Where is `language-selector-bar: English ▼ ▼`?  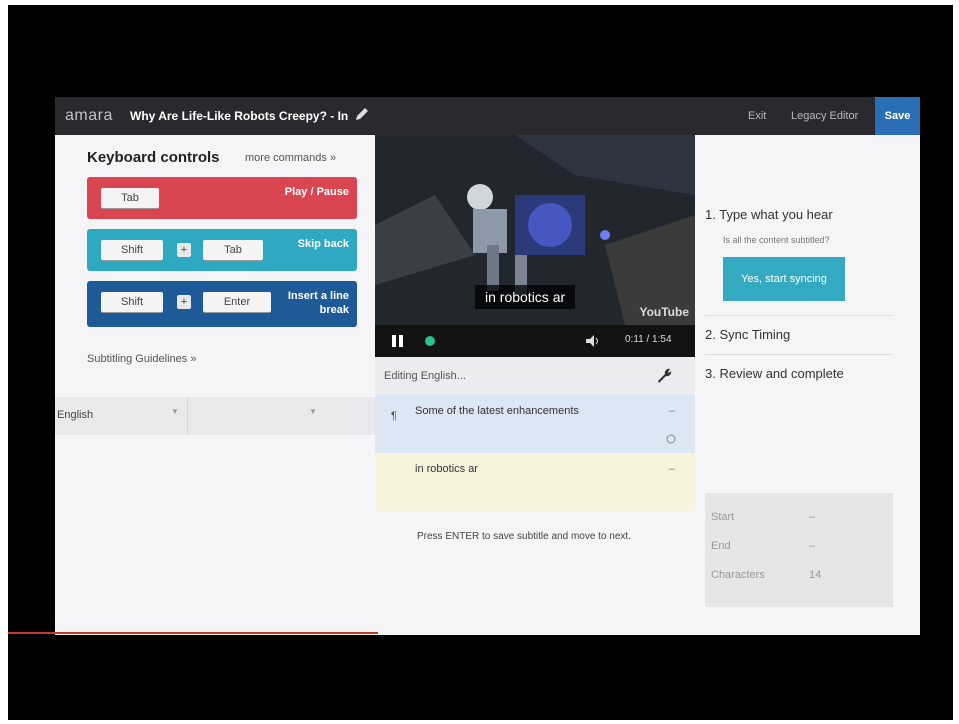 language-selector-bar: English ▼ ▼ is located at coordinates (215, 416).